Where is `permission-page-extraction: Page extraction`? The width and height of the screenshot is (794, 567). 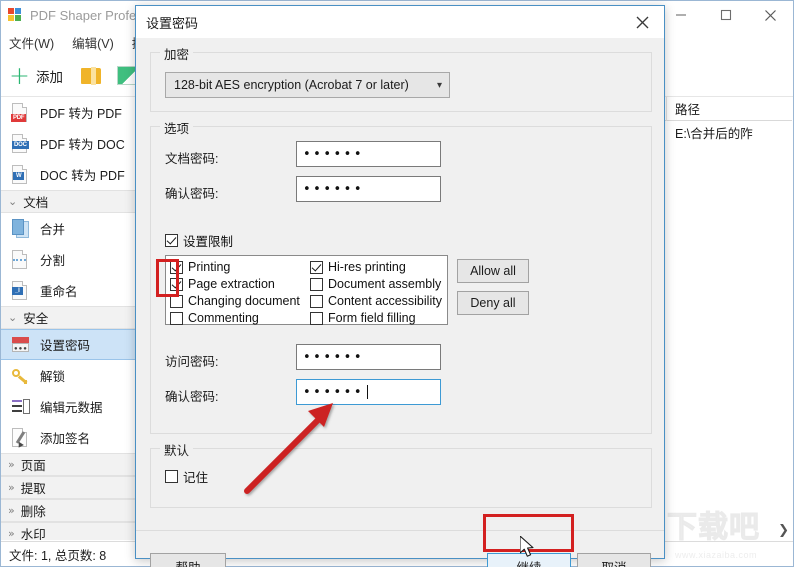
permission-page-extraction: Page extraction is located at coordinates (235, 284).